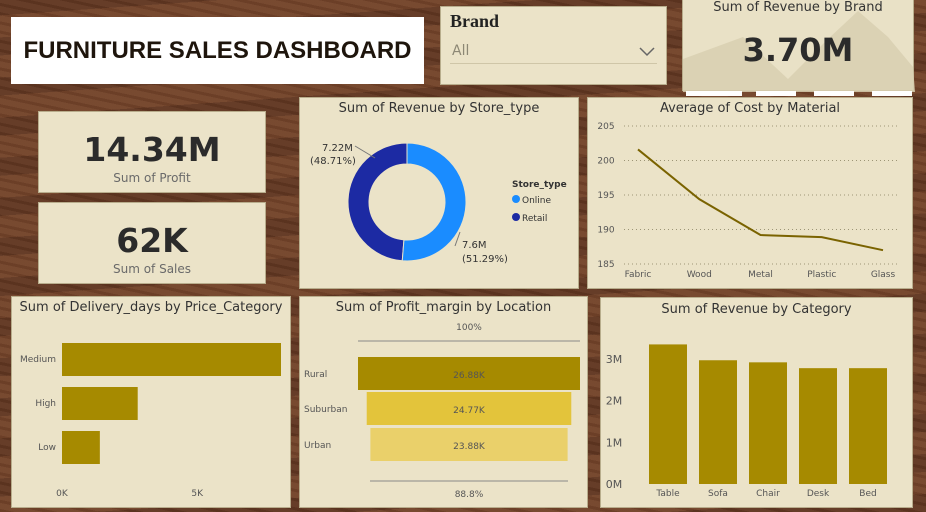  What do you see at coordinates (605, 265) in the screenshot?
I see `y-tick-label: 185` at bounding box center [605, 265].